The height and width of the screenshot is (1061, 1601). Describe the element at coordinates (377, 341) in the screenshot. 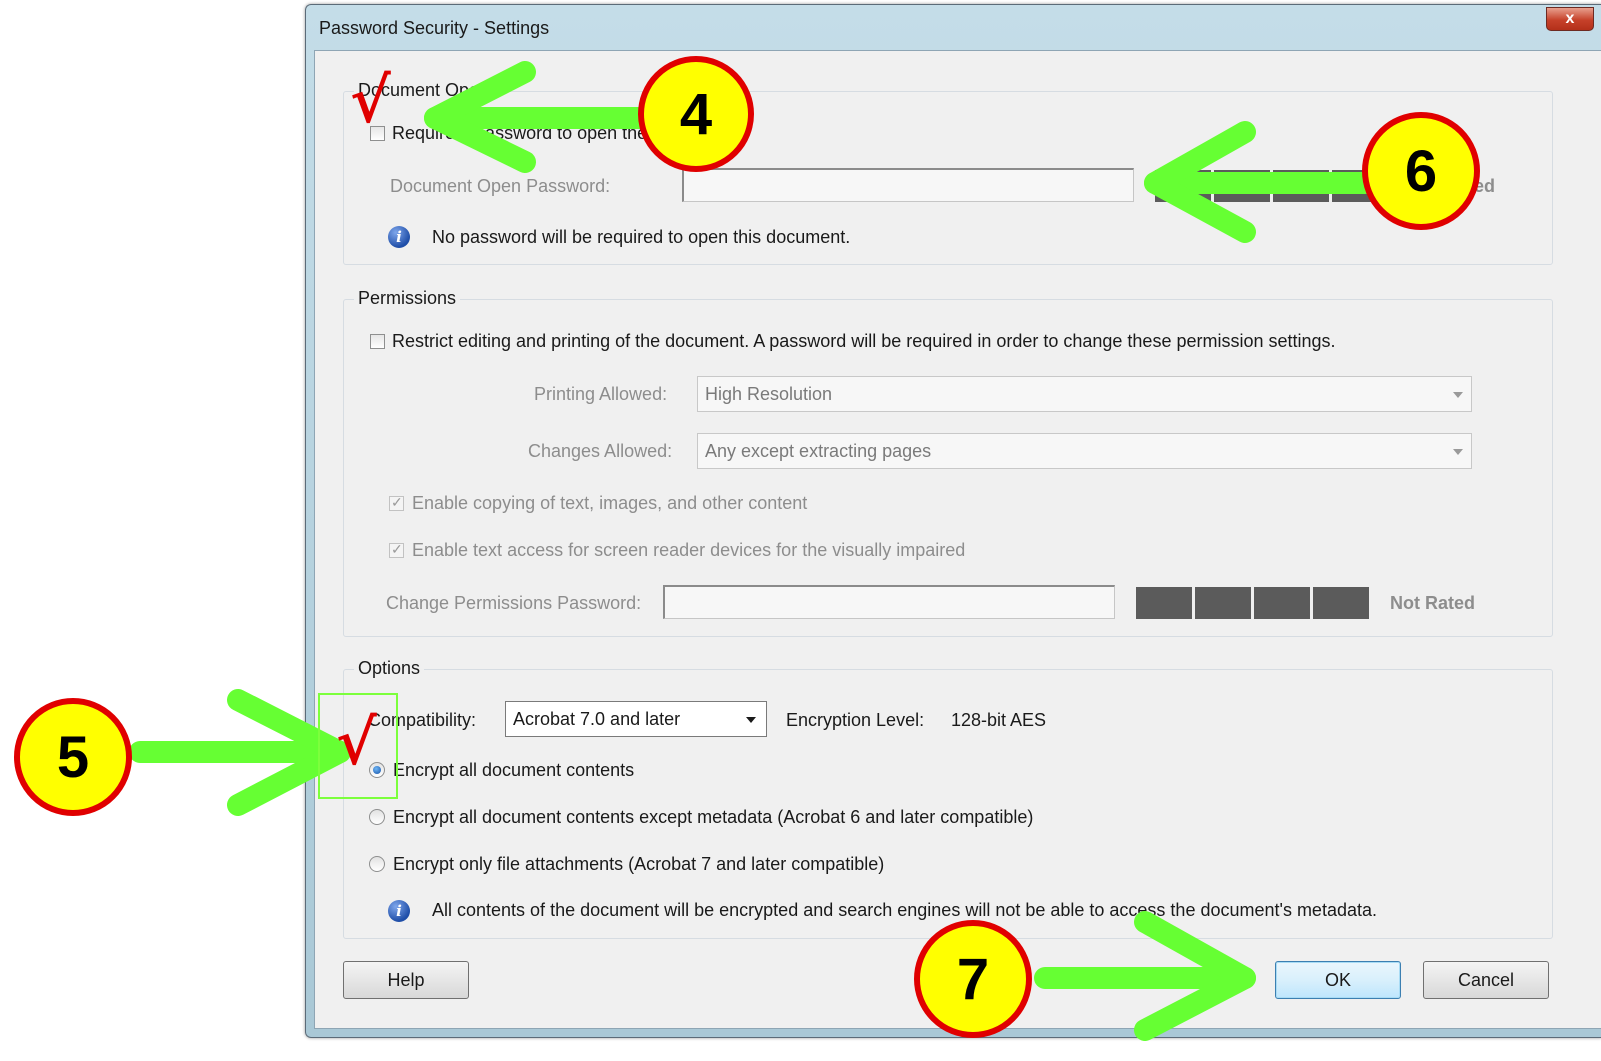

I see `restrict-editing-checkbox` at that location.